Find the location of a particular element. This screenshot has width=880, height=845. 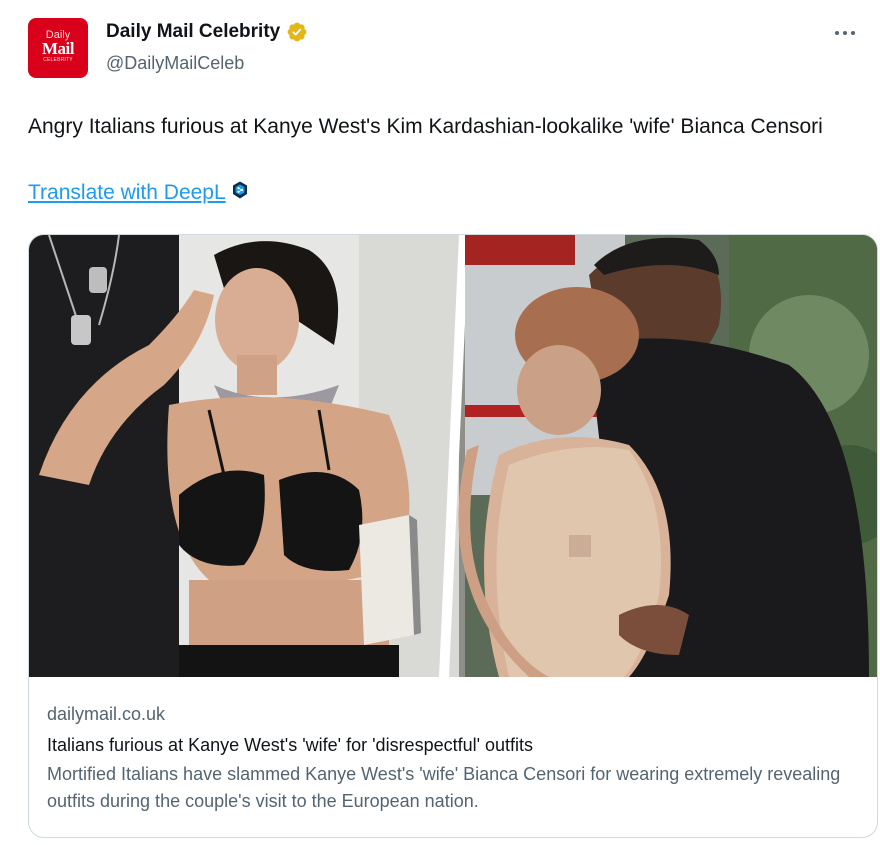

author-handle: @DailyMailCeleb is located at coordinates (175, 63).